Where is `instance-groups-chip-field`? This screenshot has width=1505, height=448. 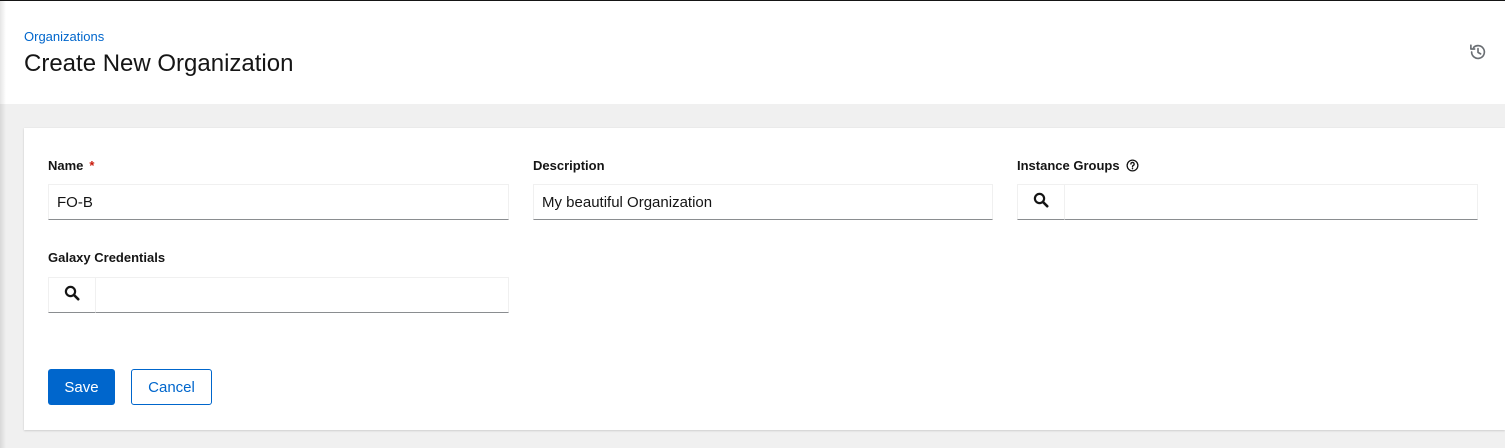
instance-groups-chip-field is located at coordinates (1271, 202).